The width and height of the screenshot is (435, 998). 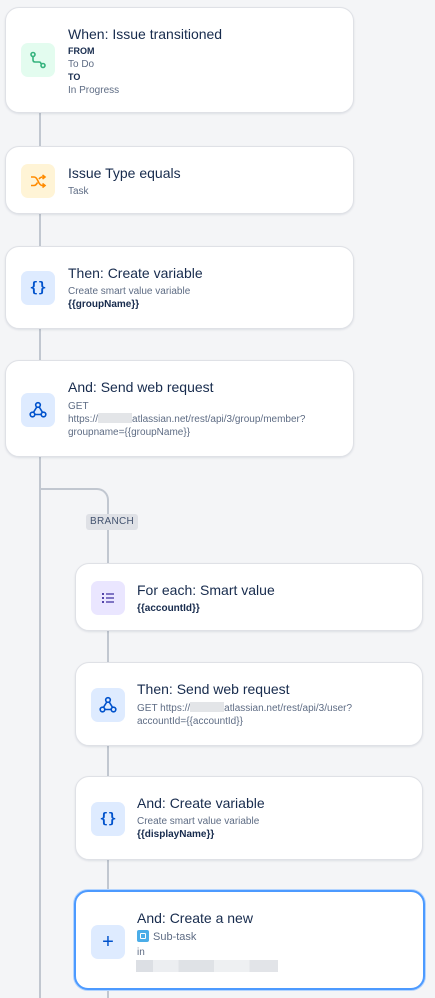 What do you see at coordinates (176, 834) in the screenshot?
I see `variable-name: {{displayName}}` at bounding box center [176, 834].